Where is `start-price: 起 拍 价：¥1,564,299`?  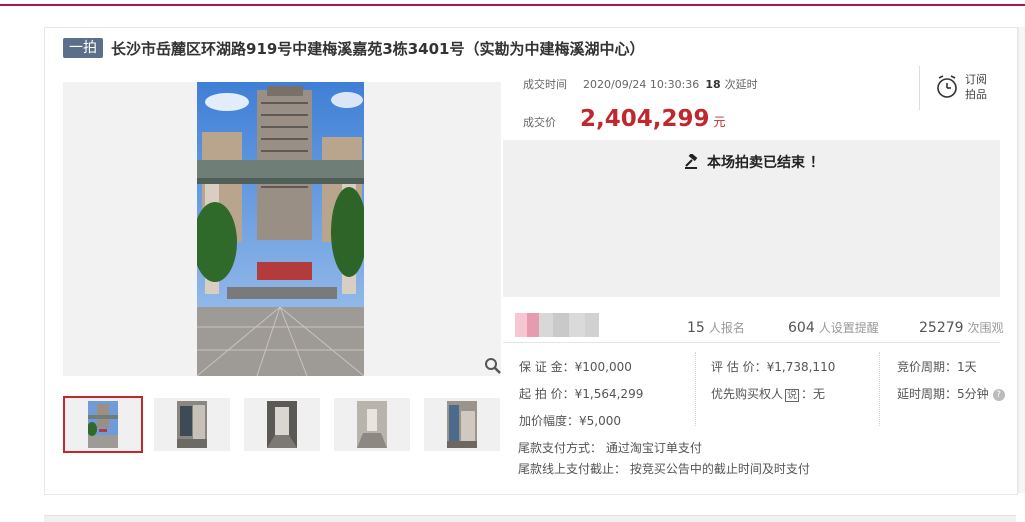 start-price: 起 拍 价：¥1,564,299 is located at coordinates (581, 394).